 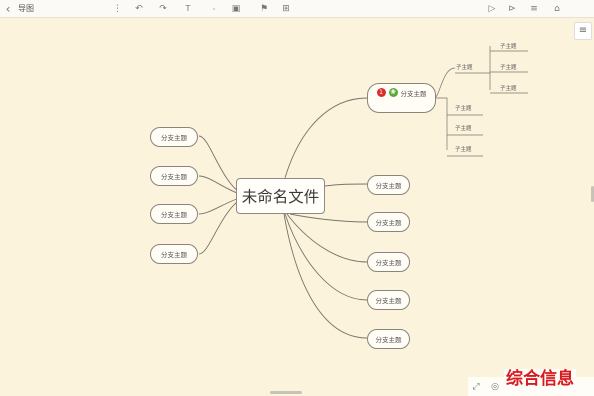 What do you see at coordinates (188, 9) in the screenshot?
I see `text-icon: T` at bounding box center [188, 9].